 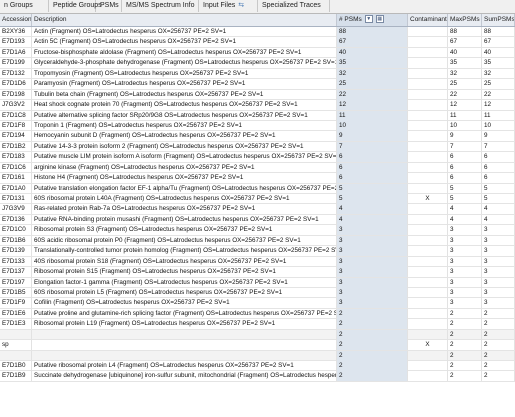 What do you see at coordinates (16, 20) in the screenshot?
I see `column-header-accession: Accession` at bounding box center [16, 20].